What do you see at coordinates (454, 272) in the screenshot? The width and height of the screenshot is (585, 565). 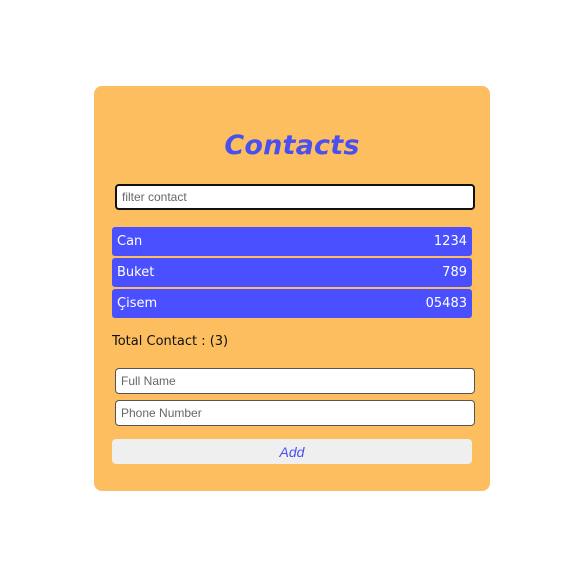 I see `contact-phone: 789` at bounding box center [454, 272].